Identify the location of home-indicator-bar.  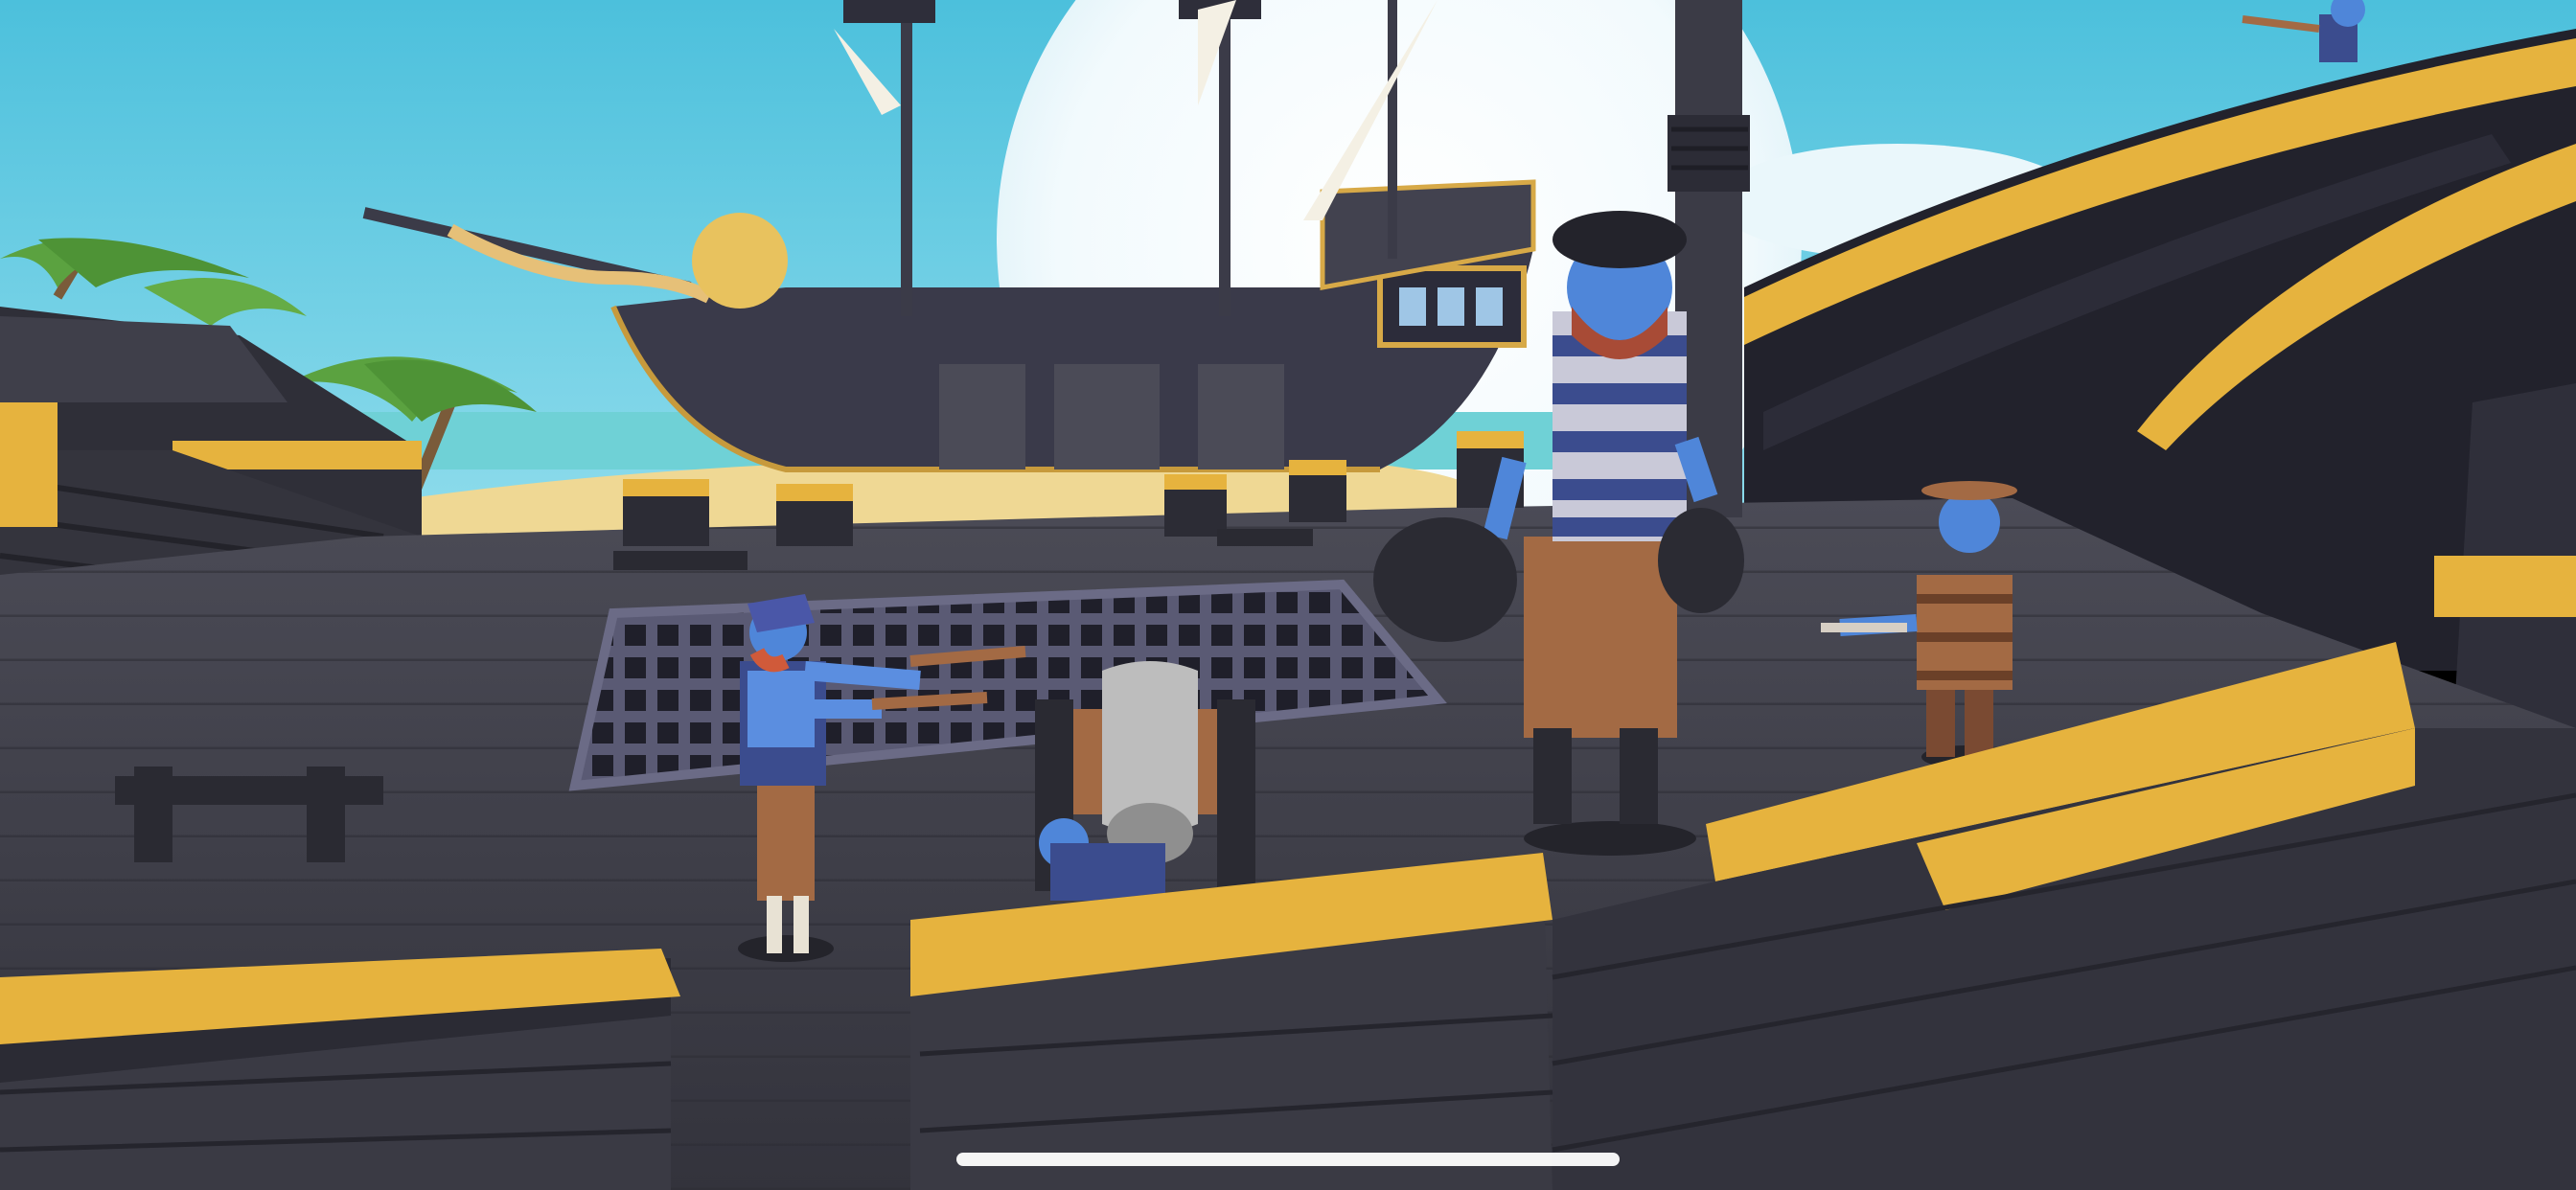
(1288, 1160).